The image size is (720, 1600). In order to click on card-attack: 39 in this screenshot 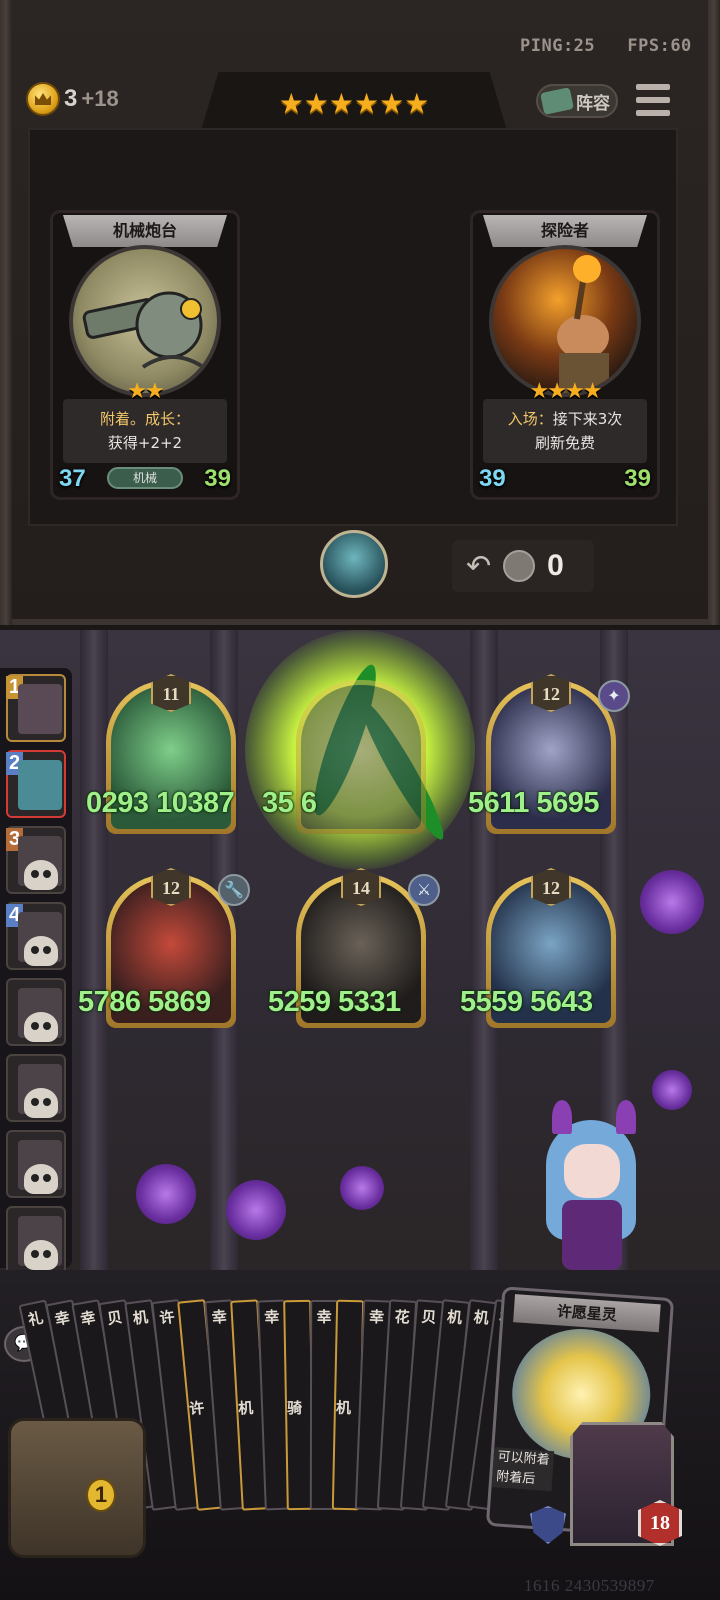, I will do `click(492, 478)`.